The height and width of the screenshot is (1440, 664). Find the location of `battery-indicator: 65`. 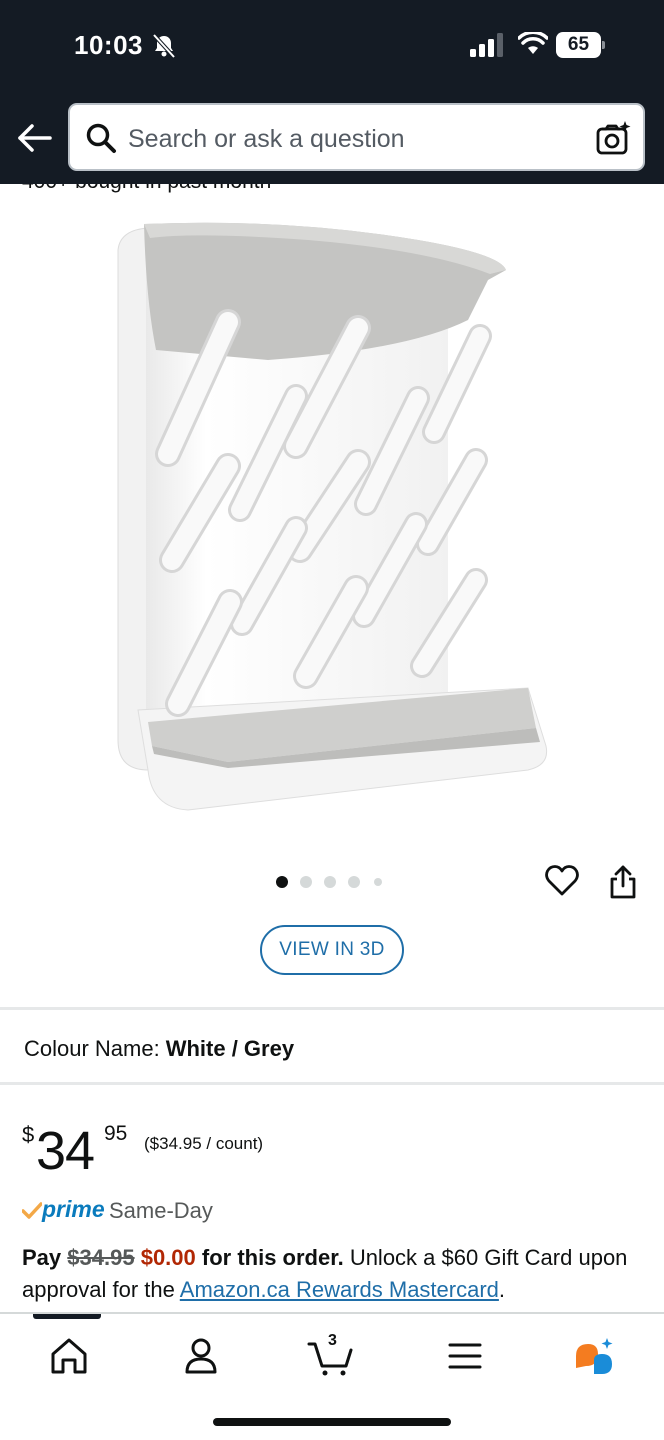

battery-indicator: 65 is located at coordinates (581, 45).